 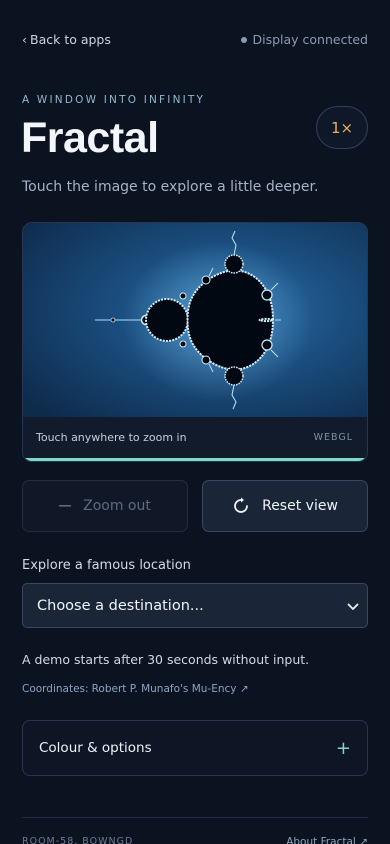 I want to click on zoom-out-button: Zoom out, so click(x=105, y=506).